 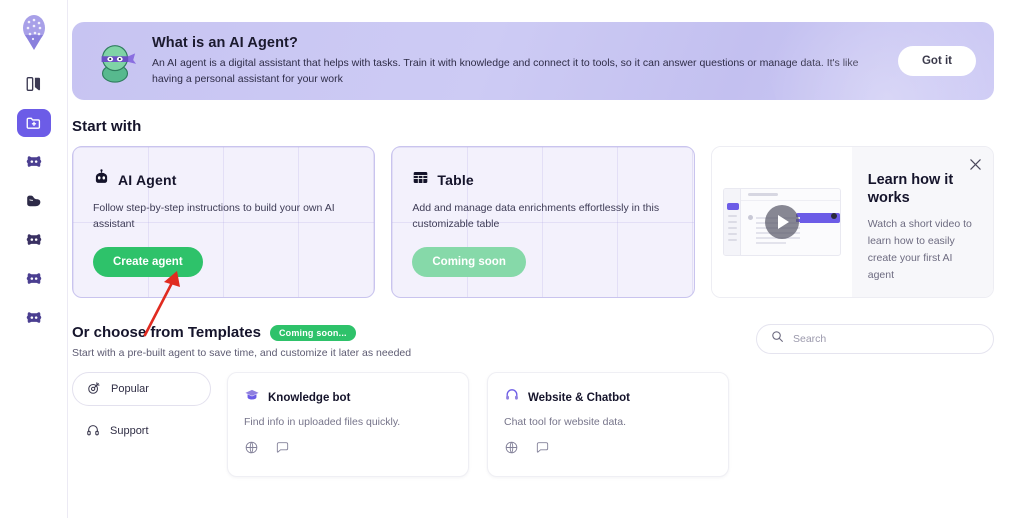 I want to click on table-grid-icon, so click(x=420, y=180).